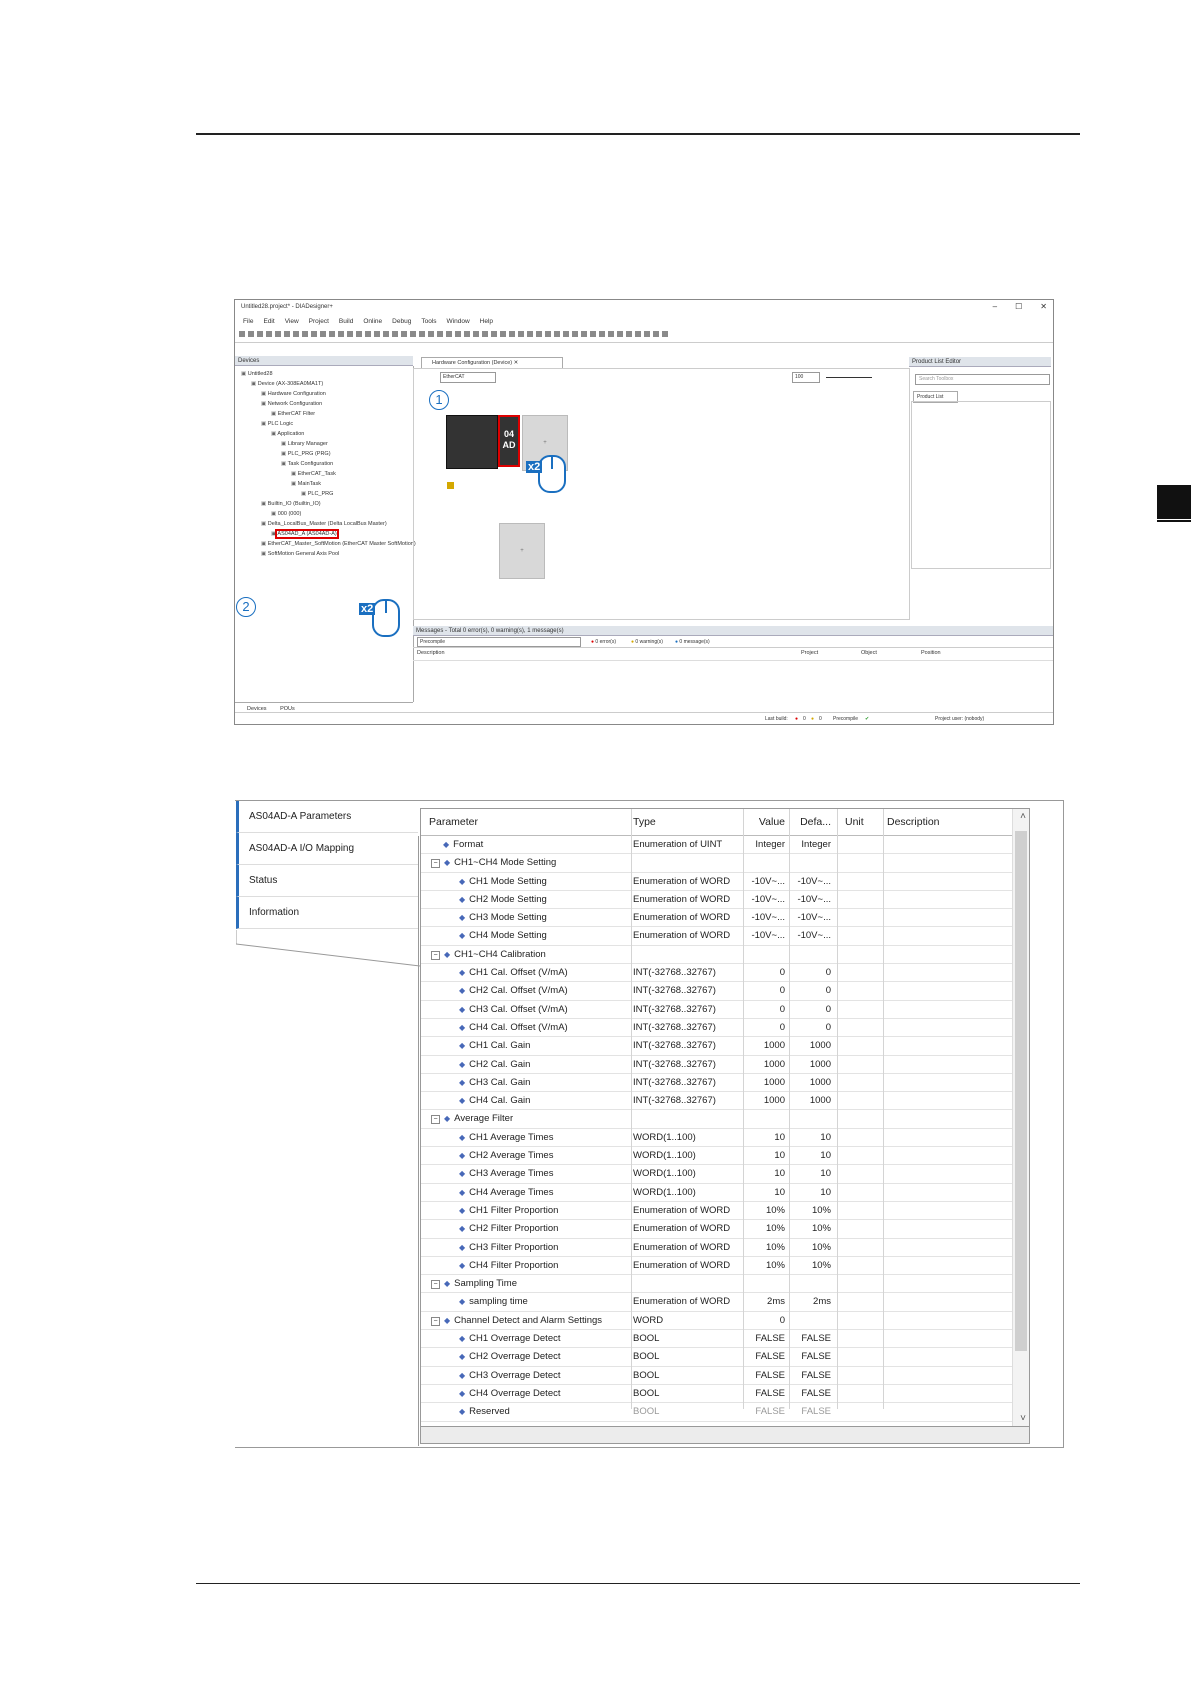 The height and width of the screenshot is (1684, 1191). Describe the element at coordinates (806, 377) in the screenshot. I see `zoom-field: 100` at that location.